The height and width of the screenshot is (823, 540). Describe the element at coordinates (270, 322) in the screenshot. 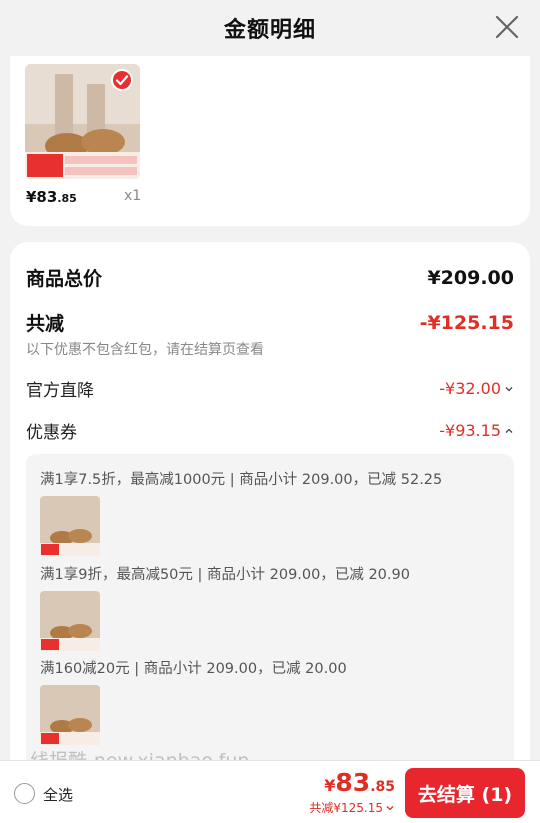

I see `reduce-row: 共减 -¥125.15` at that location.